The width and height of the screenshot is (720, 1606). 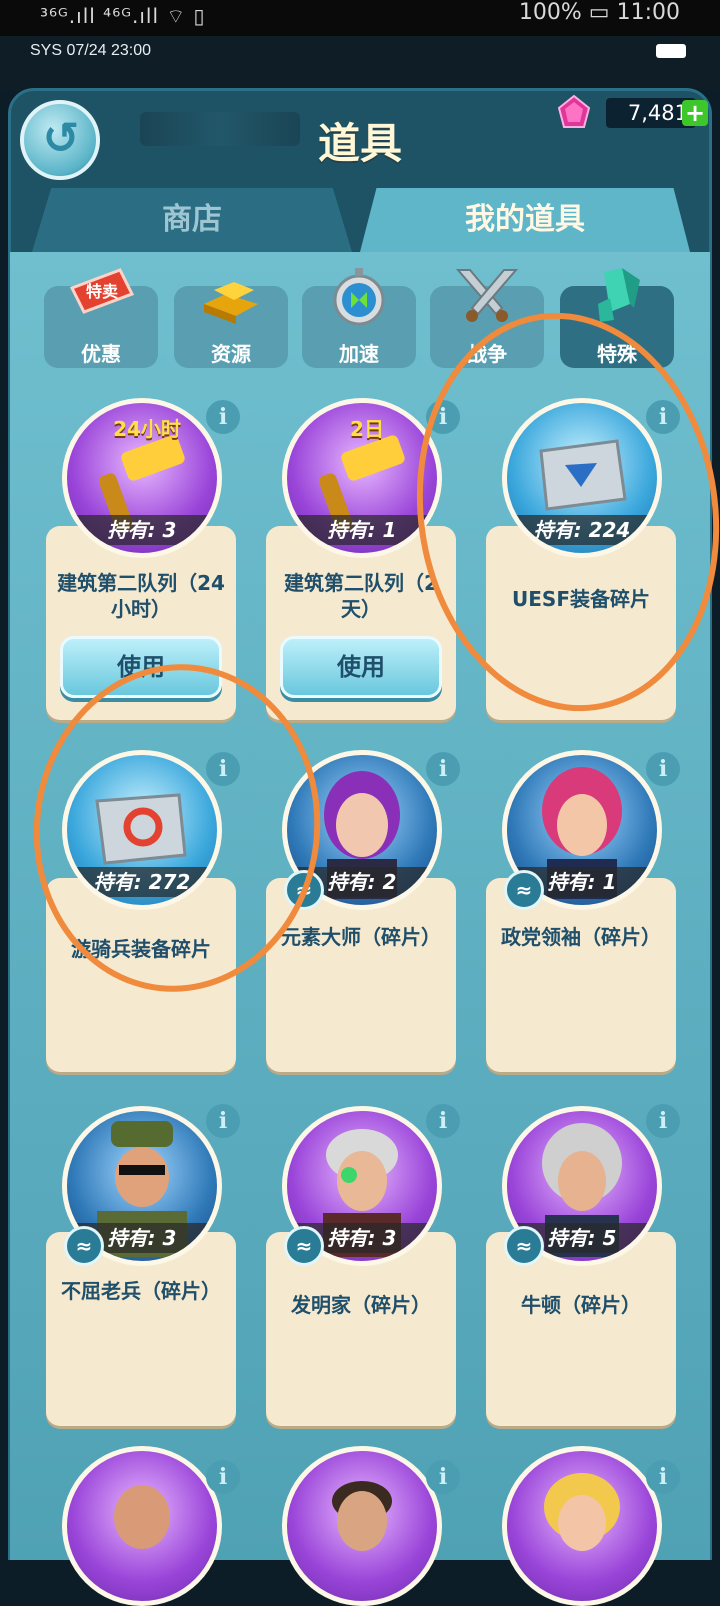 What do you see at coordinates (359, 354) in the screenshot?
I see `category-label: 加速` at bounding box center [359, 354].